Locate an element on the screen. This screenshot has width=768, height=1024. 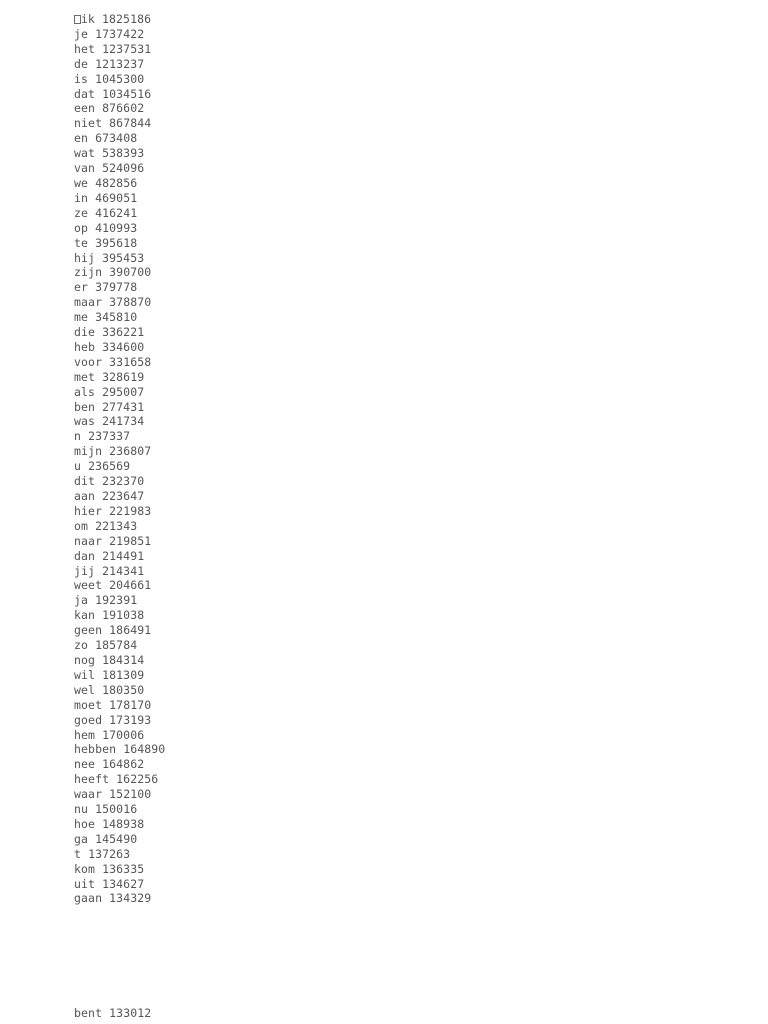
word-frequency-line: nog 184314 is located at coordinates (119, 660).